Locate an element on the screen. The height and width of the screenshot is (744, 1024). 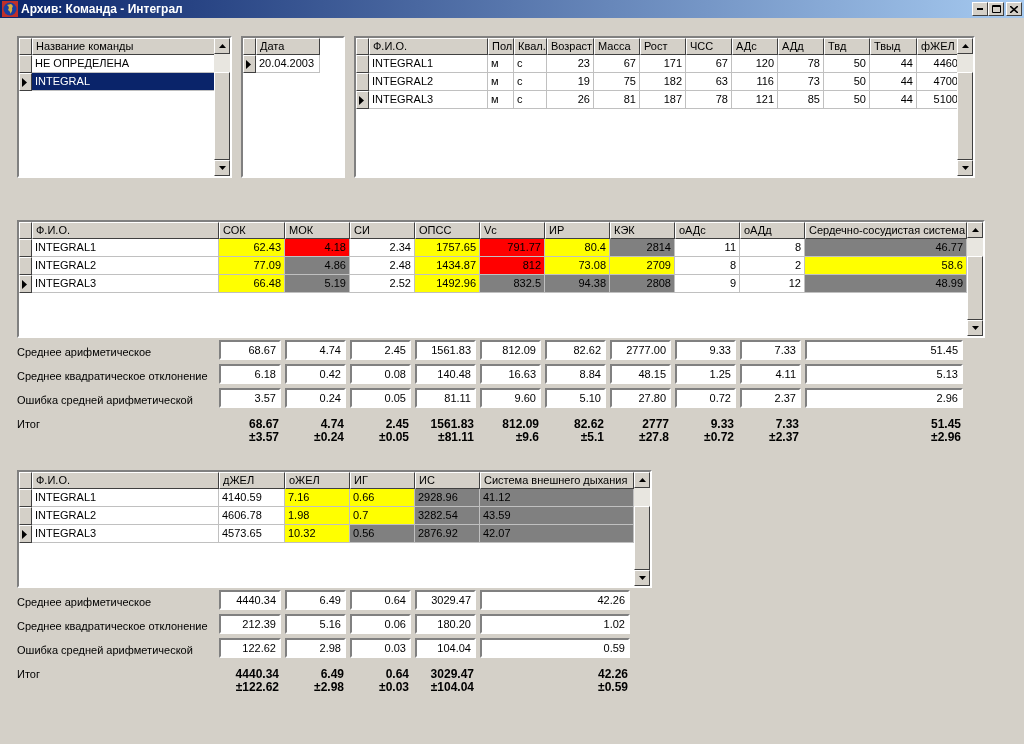
maximize-icon is located at coordinates (996, 9).